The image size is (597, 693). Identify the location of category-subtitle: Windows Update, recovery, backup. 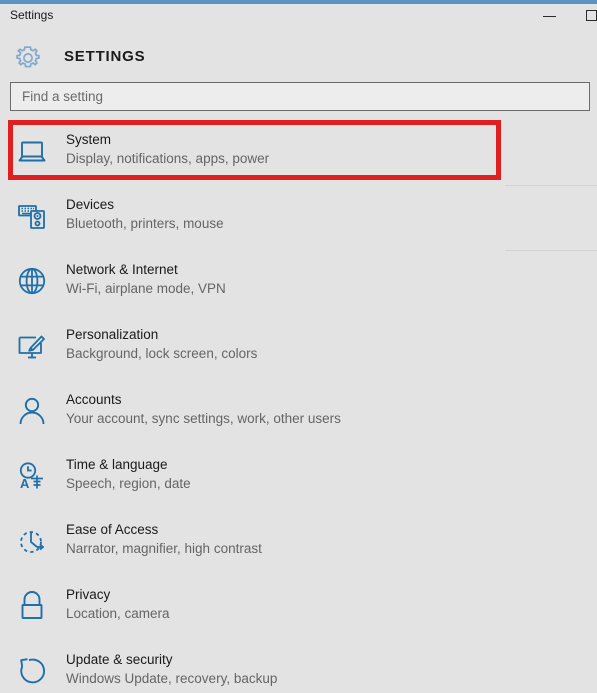
(172, 678).